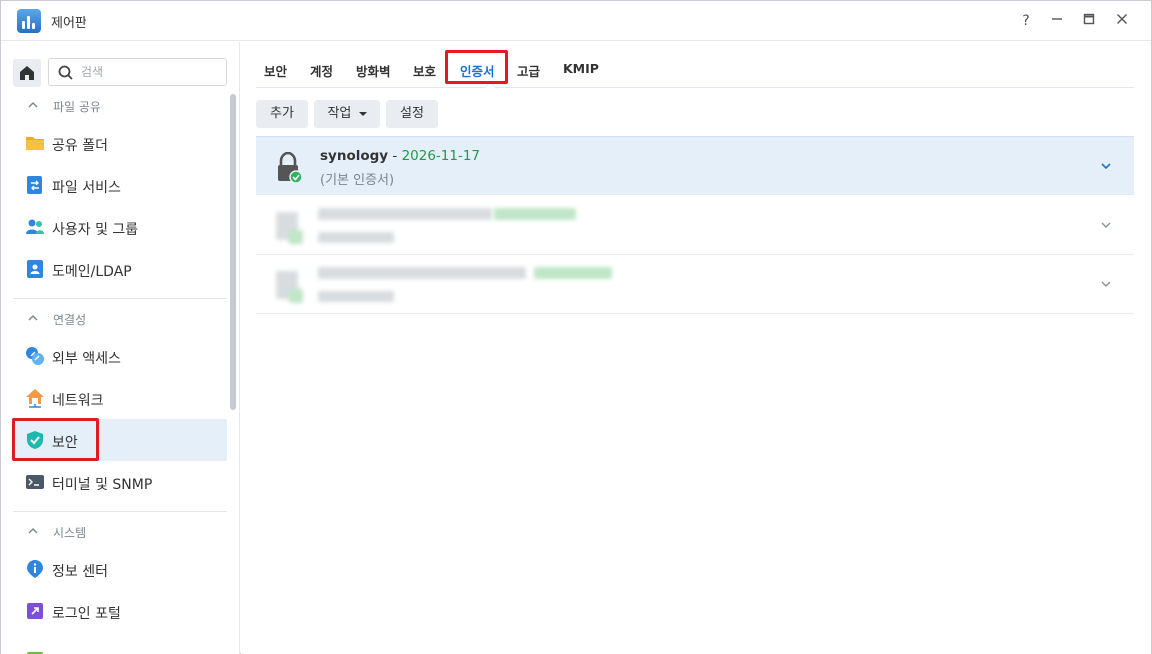 The width and height of the screenshot is (1152, 654). What do you see at coordinates (77, 107) in the screenshot?
I see `section-label: 파일 공유` at bounding box center [77, 107].